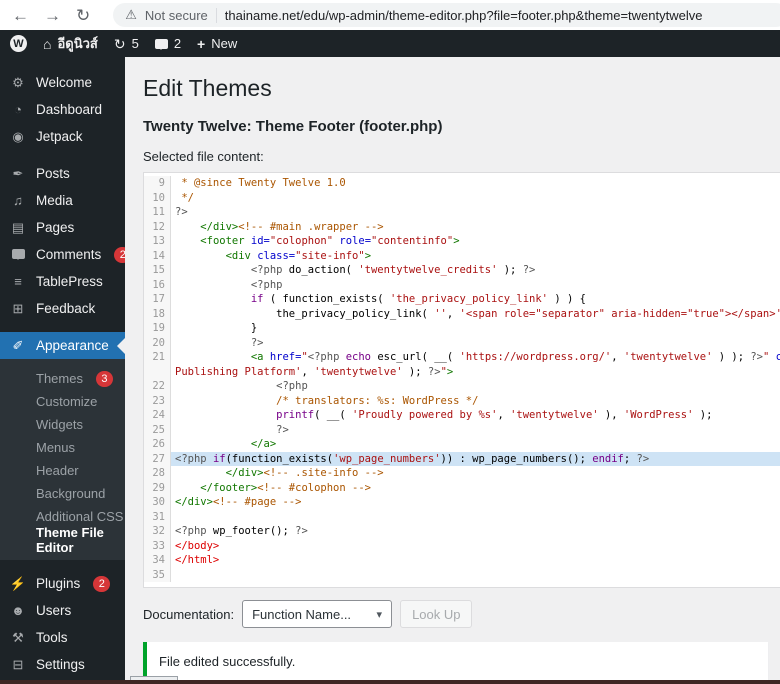 The height and width of the screenshot is (684, 780). Describe the element at coordinates (462, 560) in the screenshot. I see `code-line: 34 </html>` at that location.